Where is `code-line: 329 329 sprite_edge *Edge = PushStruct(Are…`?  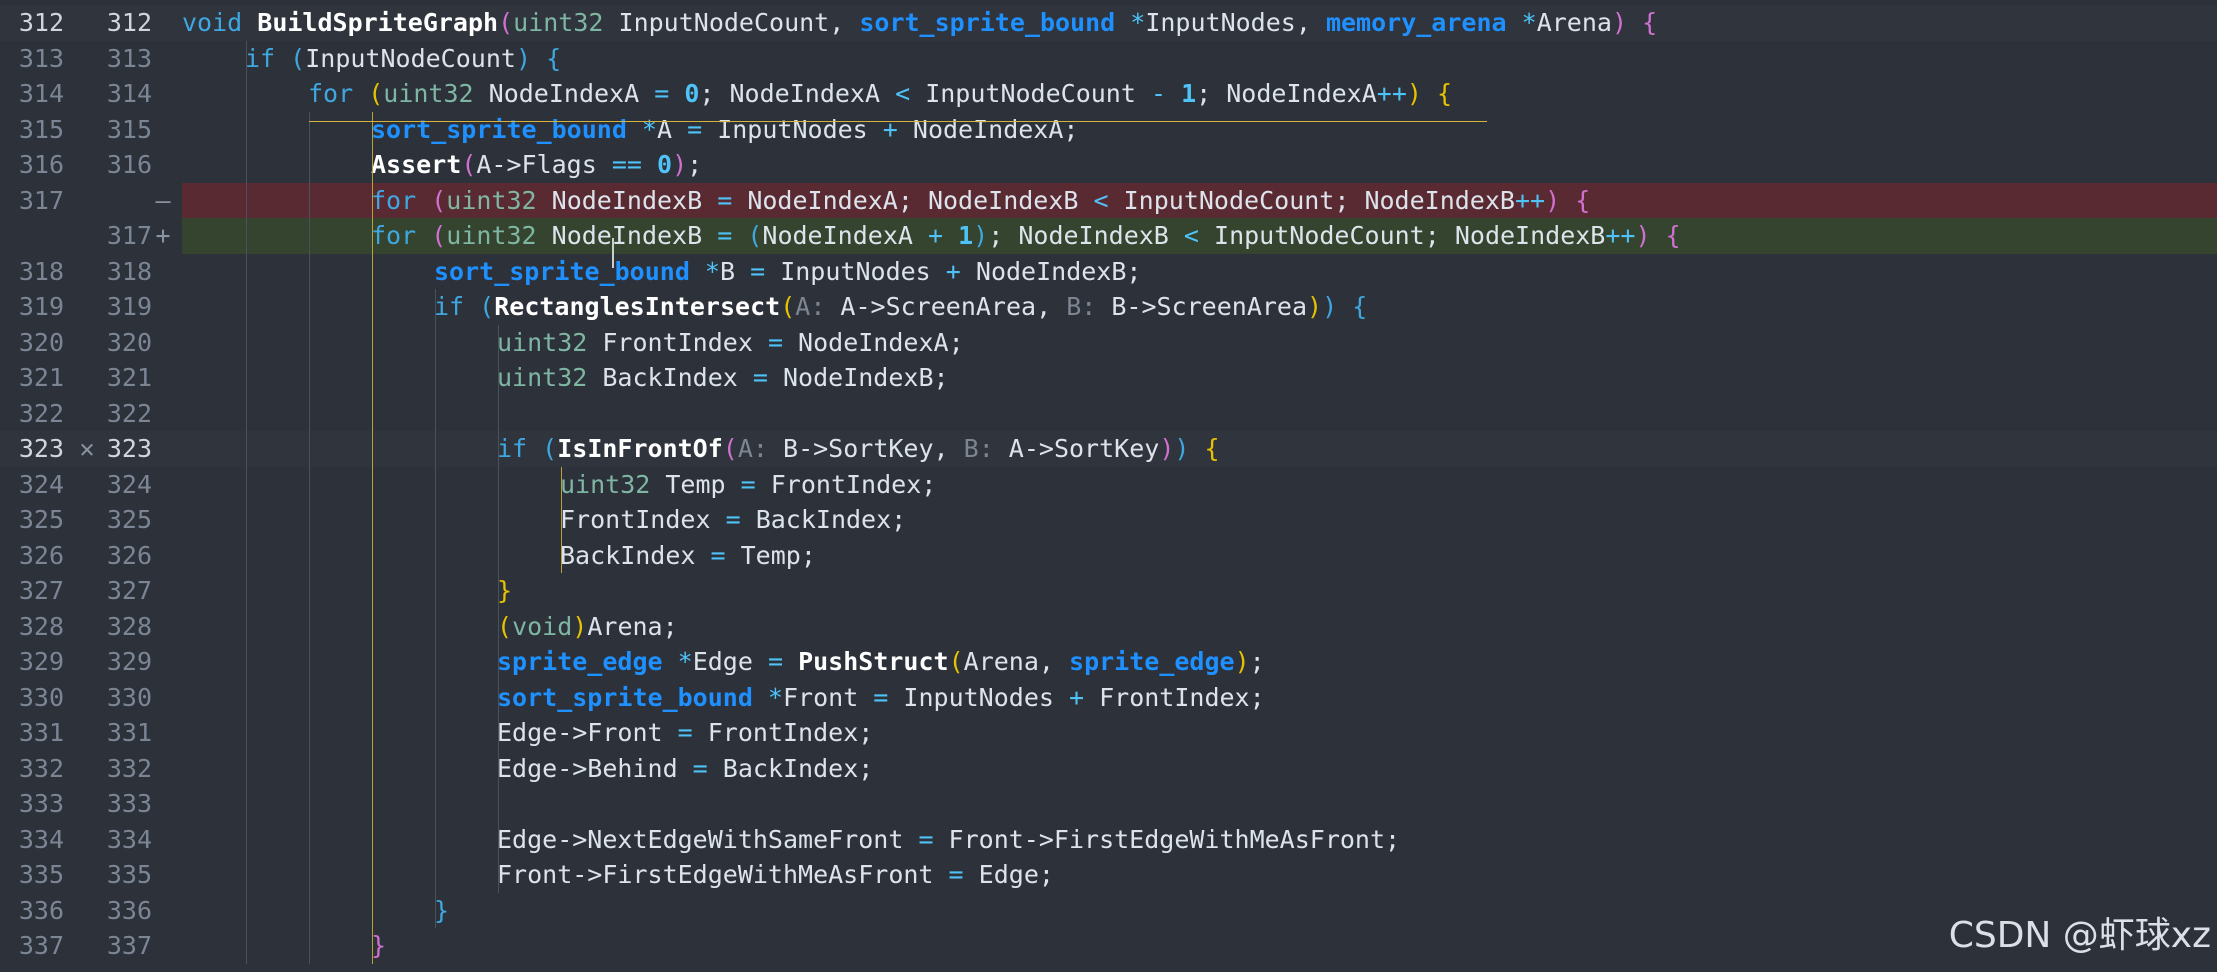 code-line: 329 329 sprite_edge *Edge = PushStruct(Are… is located at coordinates (1108, 662).